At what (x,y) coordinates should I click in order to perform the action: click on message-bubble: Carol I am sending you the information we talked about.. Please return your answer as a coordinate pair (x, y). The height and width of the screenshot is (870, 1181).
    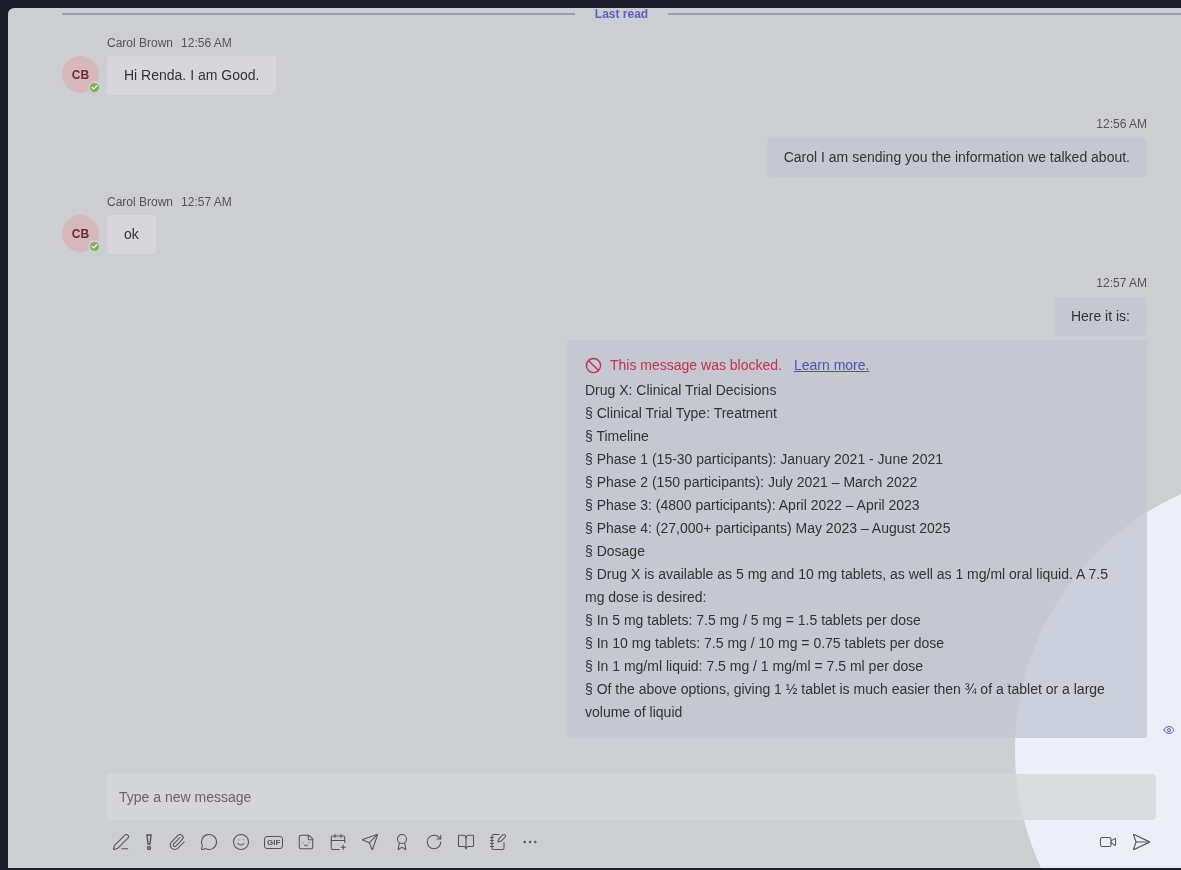
    Looking at the image, I should click on (956, 157).